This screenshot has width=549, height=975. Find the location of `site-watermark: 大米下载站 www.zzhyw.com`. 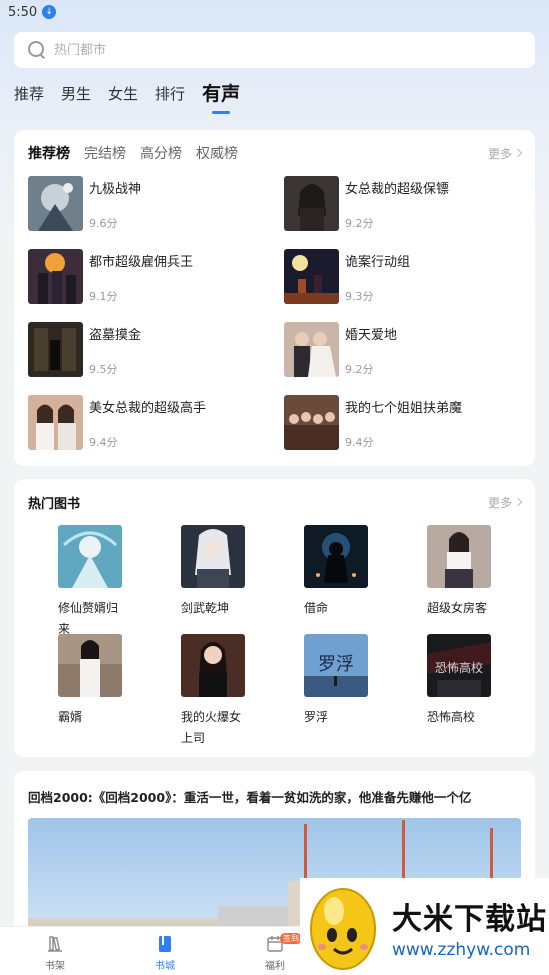

site-watermark: 大米下载站 www.zzhyw.com is located at coordinates (424, 926).